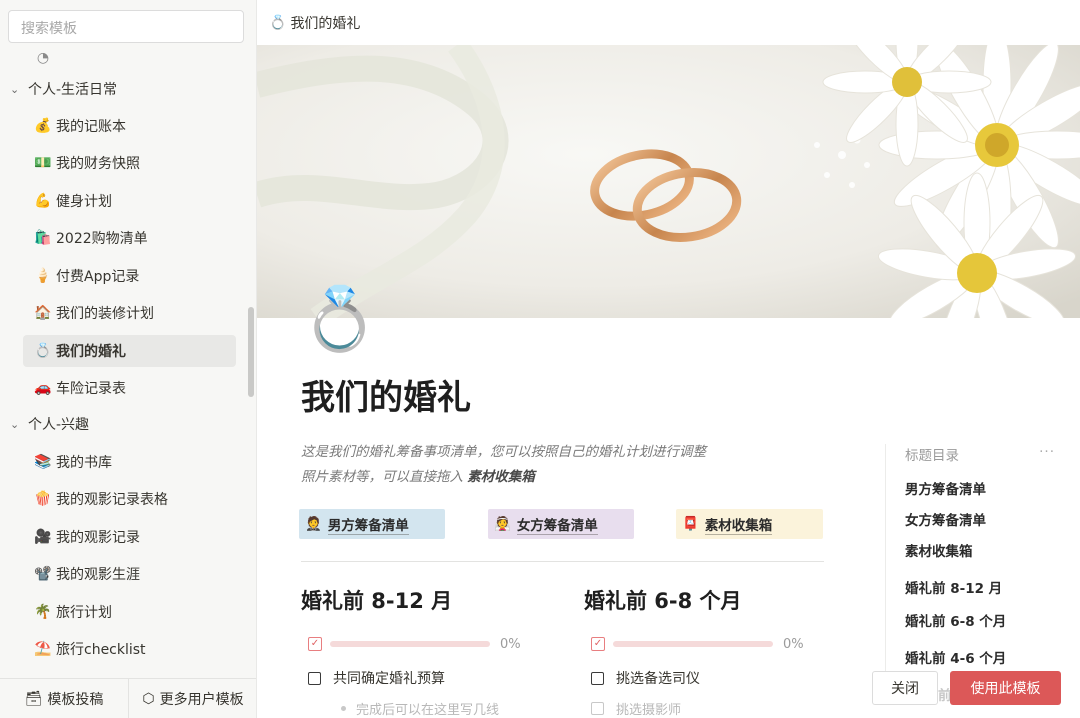 This screenshot has height=718, width=1080. Describe the element at coordinates (980, 549) in the screenshot. I see `toc-item: 素材收集箱` at that location.